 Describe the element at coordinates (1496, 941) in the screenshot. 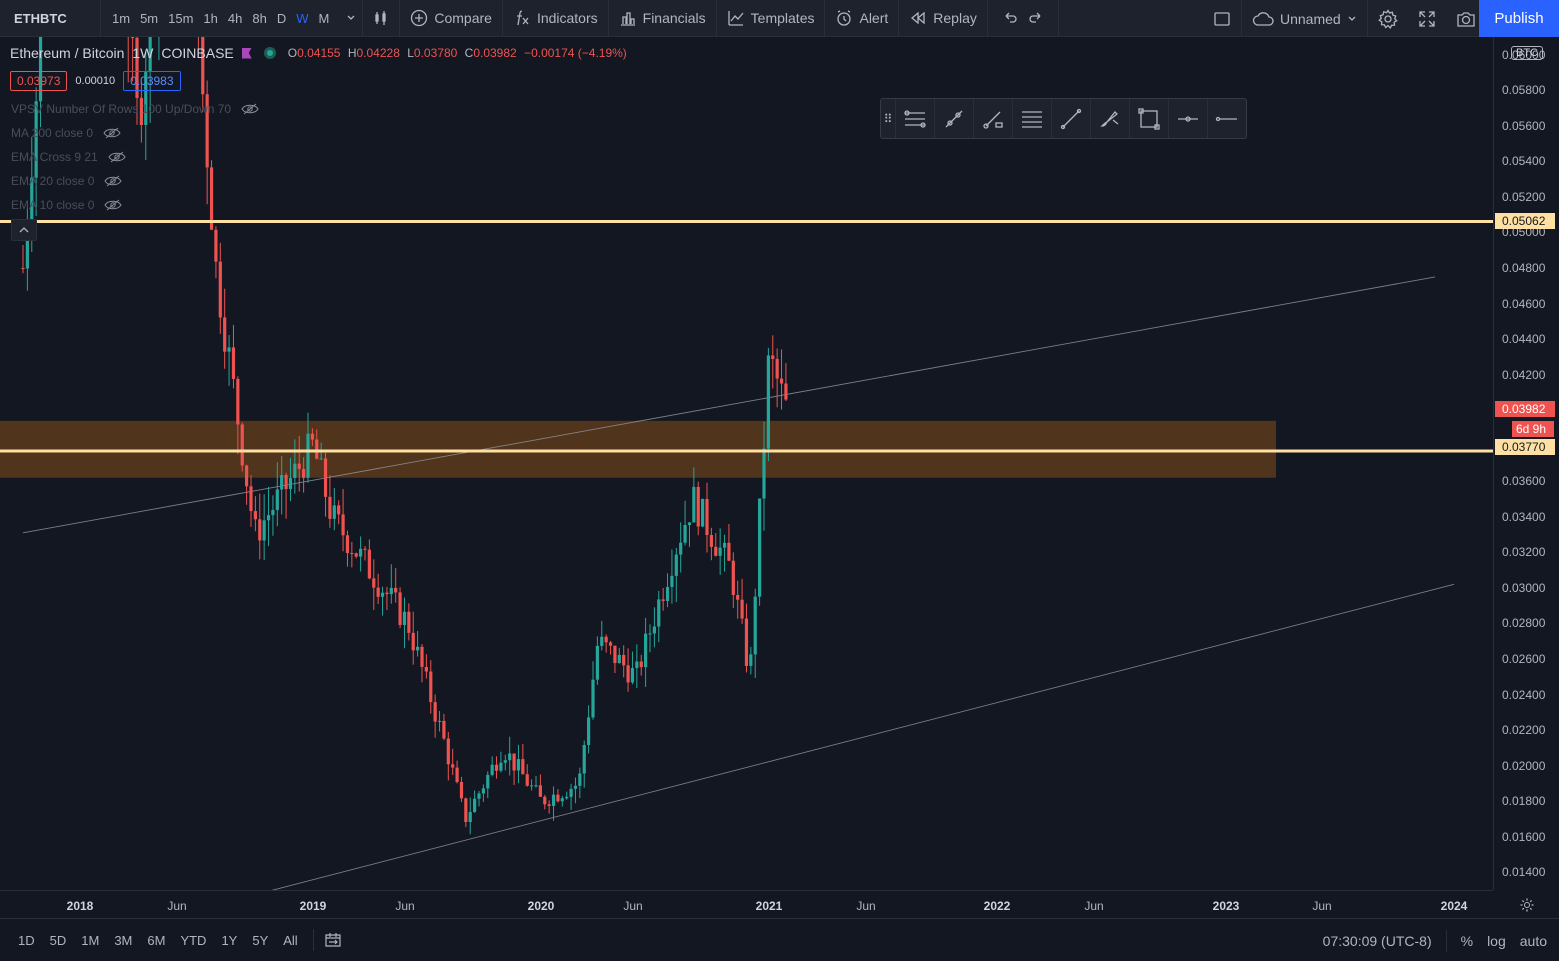

I see `log-toggle: log` at that location.